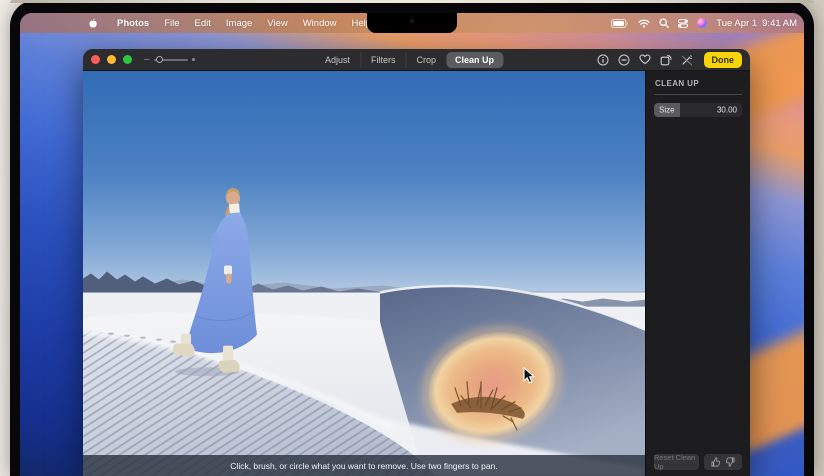 The height and width of the screenshot is (476, 824). What do you see at coordinates (644, 59) in the screenshot?
I see `favorite-heart-icon` at bounding box center [644, 59].